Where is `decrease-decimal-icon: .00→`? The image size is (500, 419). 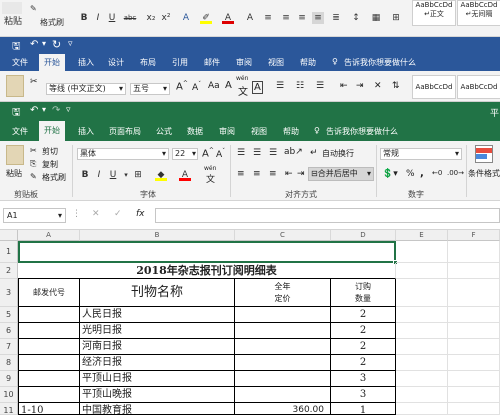
decrease-decimal-icon: .00→ is located at coordinates (455, 173).